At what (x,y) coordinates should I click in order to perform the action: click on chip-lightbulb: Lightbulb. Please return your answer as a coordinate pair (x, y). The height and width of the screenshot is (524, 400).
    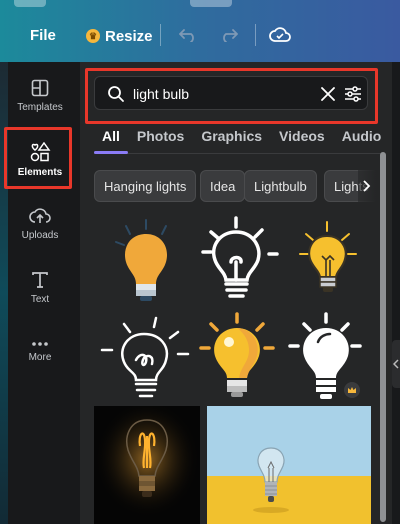
    Looking at the image, I should click on (280, 186).